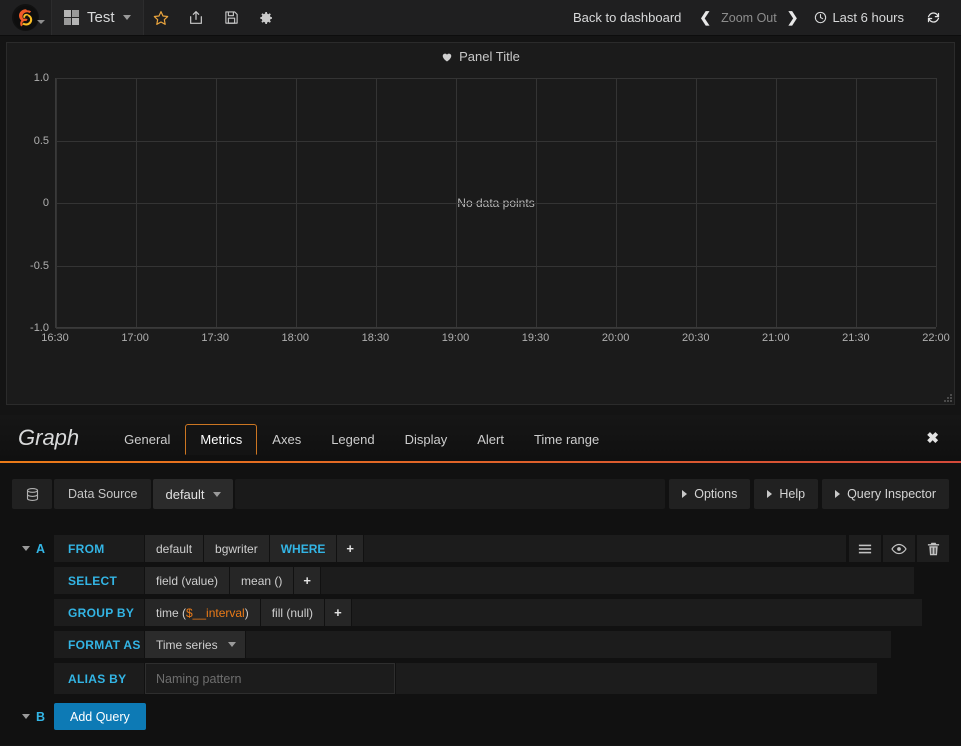  Describe the element at coordinates (187, 580) in the screenshot. I see `select-field-segment: field (value)` at that location.